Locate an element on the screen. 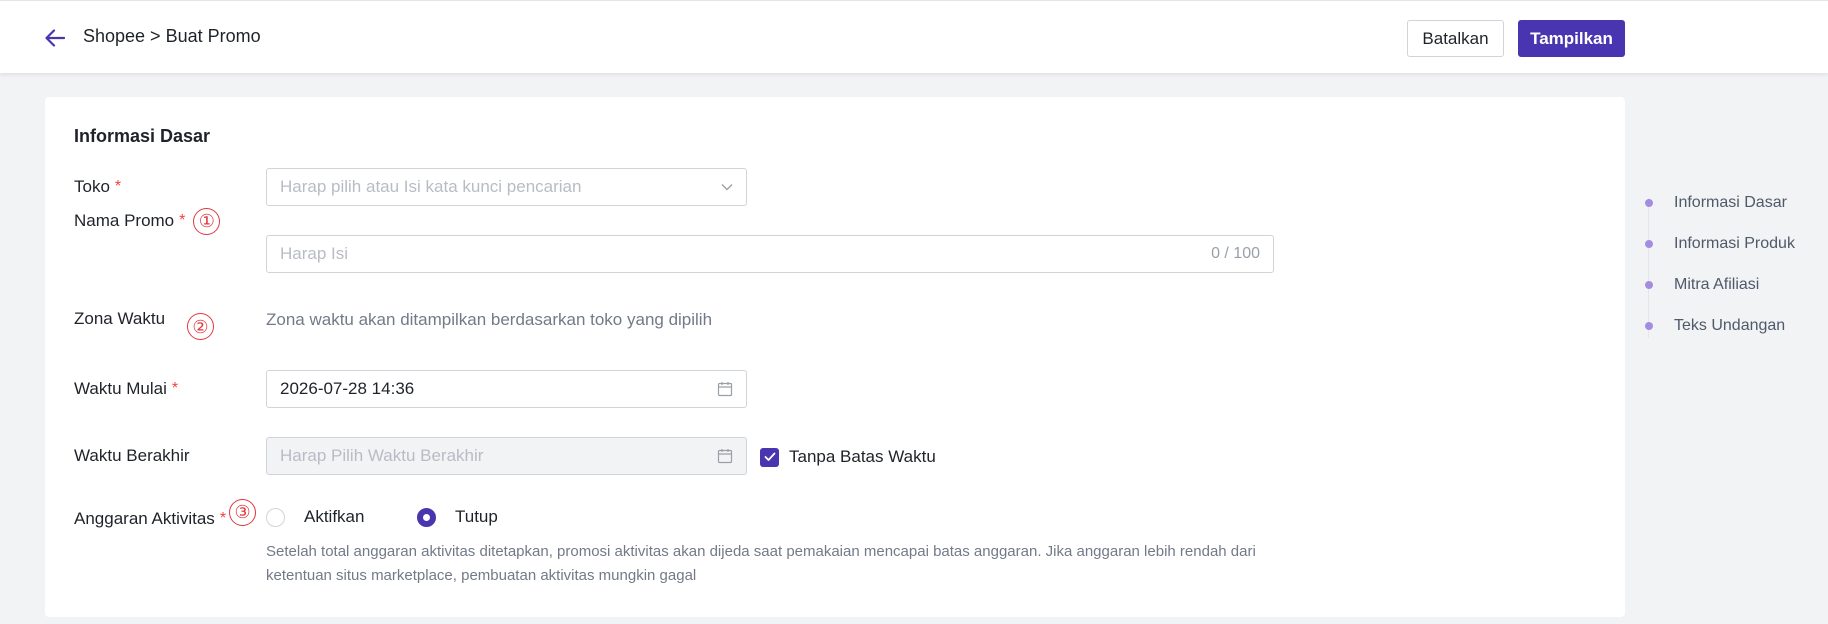 Image resolution: width=1828 pixels, height=624 pixels. check-icon is located at coordinates (769, 456).